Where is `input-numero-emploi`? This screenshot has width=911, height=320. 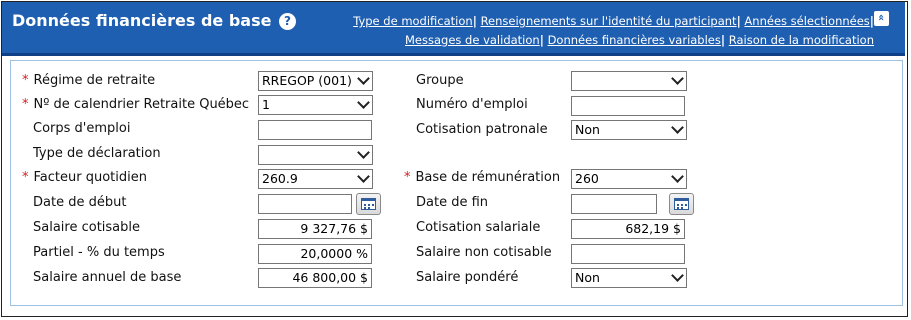 input-numero-emploi is located at coordinates (628, 106).